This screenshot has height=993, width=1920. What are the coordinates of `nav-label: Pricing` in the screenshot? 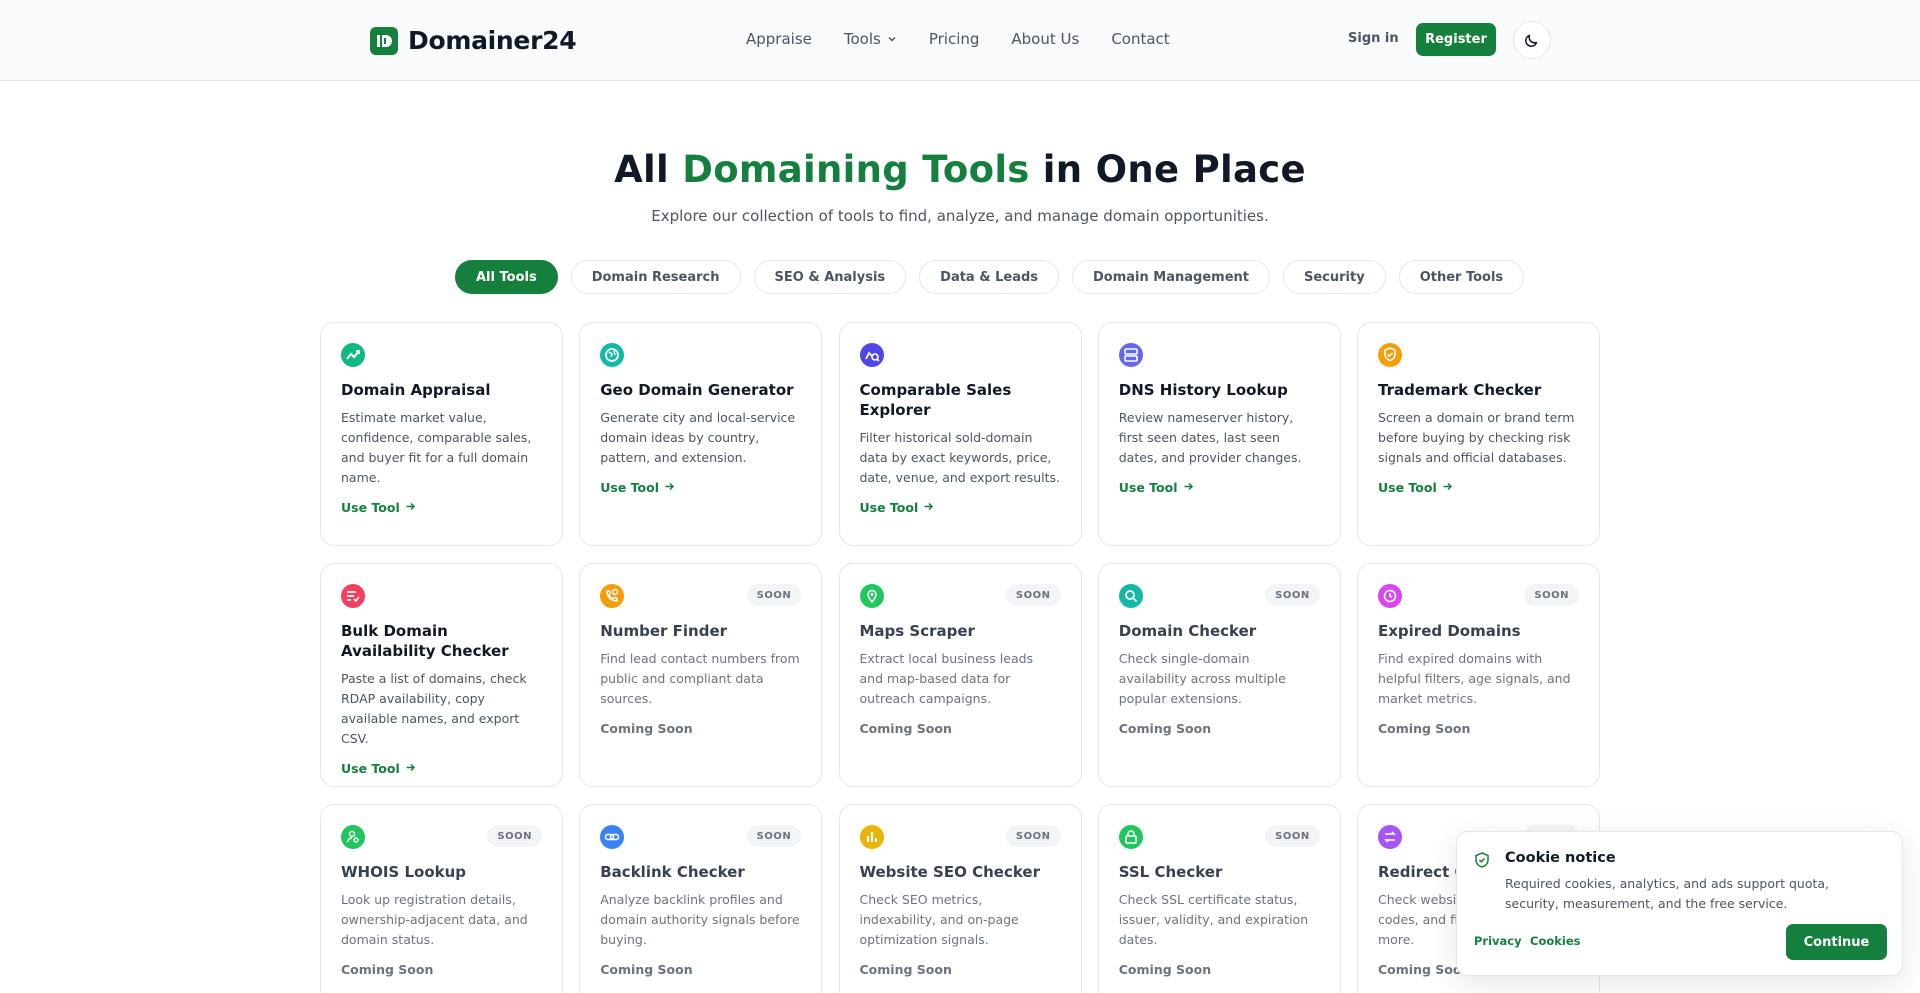 It's located at (954, 39).